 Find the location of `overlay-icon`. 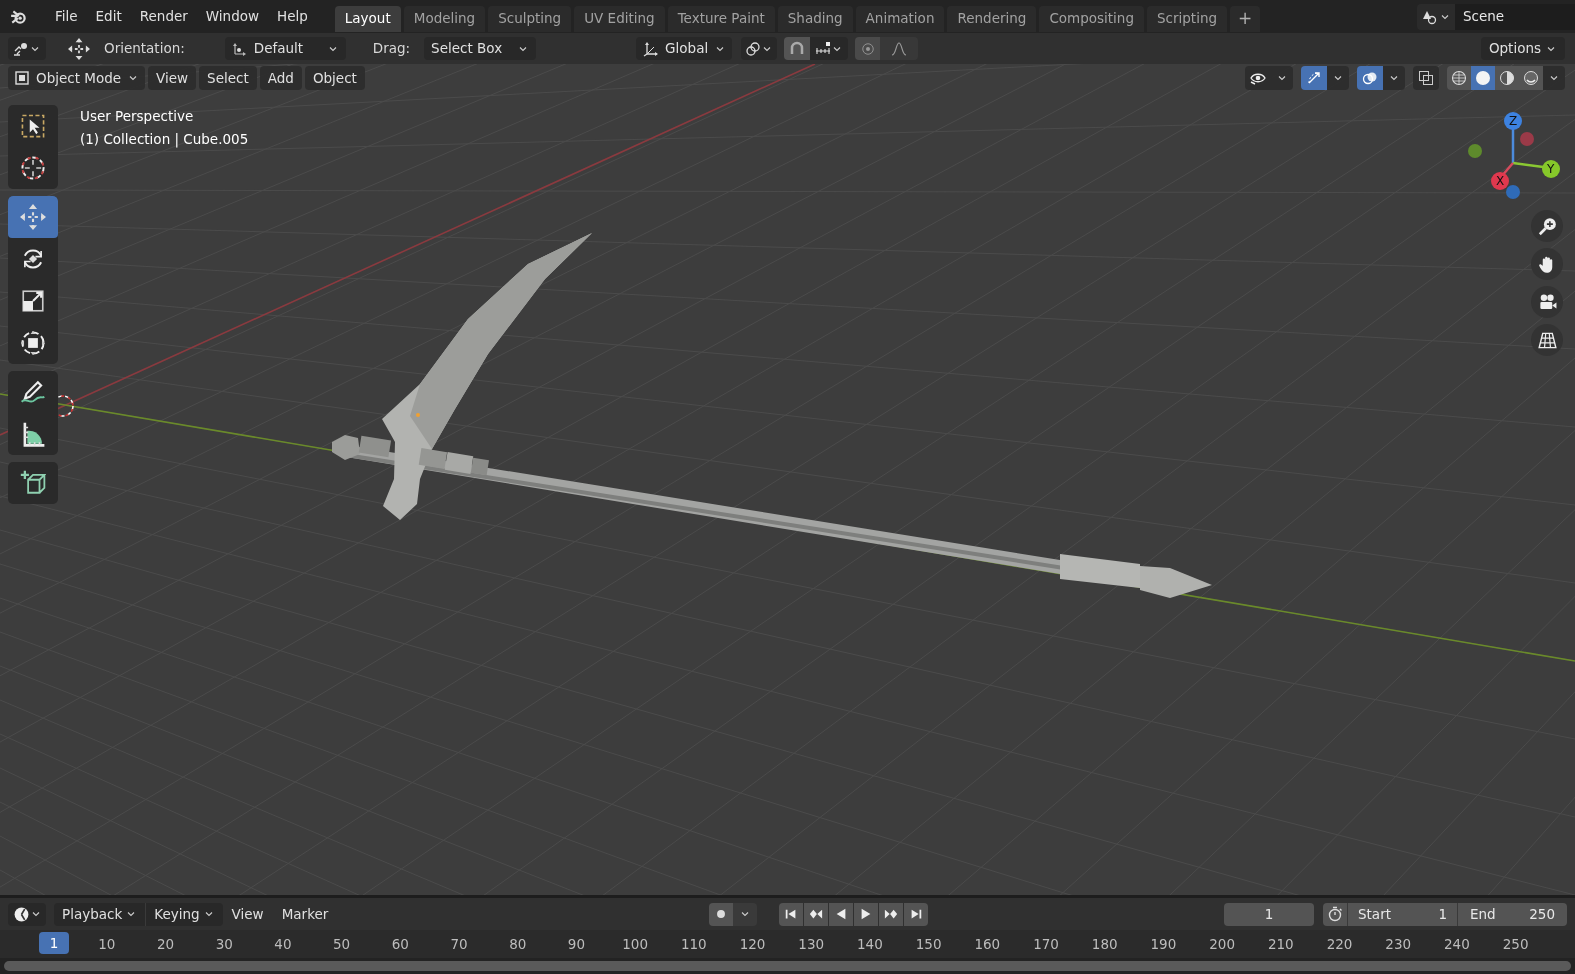

overlay-icon is located at coordinates (1370, 78).